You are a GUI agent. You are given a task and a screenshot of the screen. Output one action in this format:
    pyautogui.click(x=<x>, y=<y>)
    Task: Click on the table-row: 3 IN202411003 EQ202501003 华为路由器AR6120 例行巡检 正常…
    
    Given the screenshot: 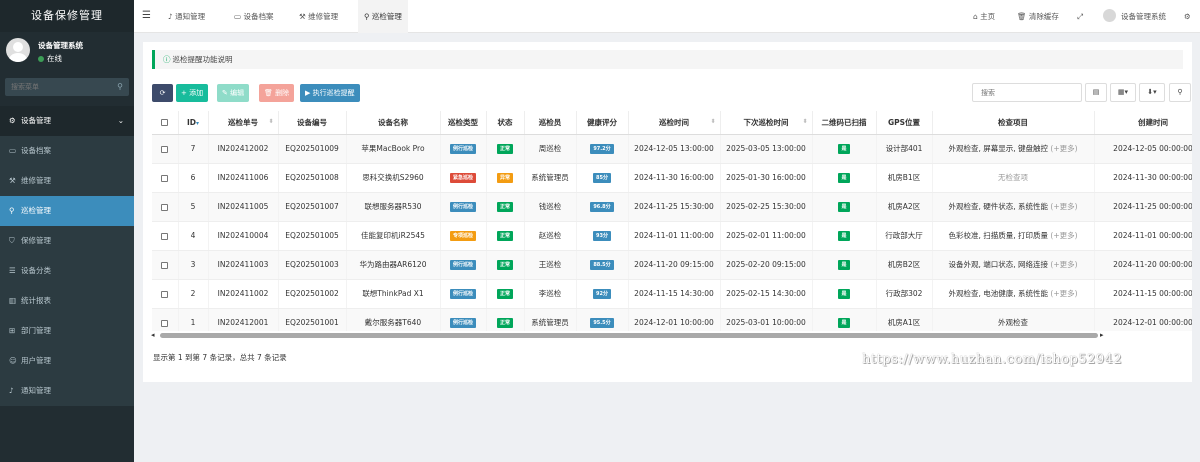 What is the action you would take?
    pyautogui.click(x=672, y=265)
    